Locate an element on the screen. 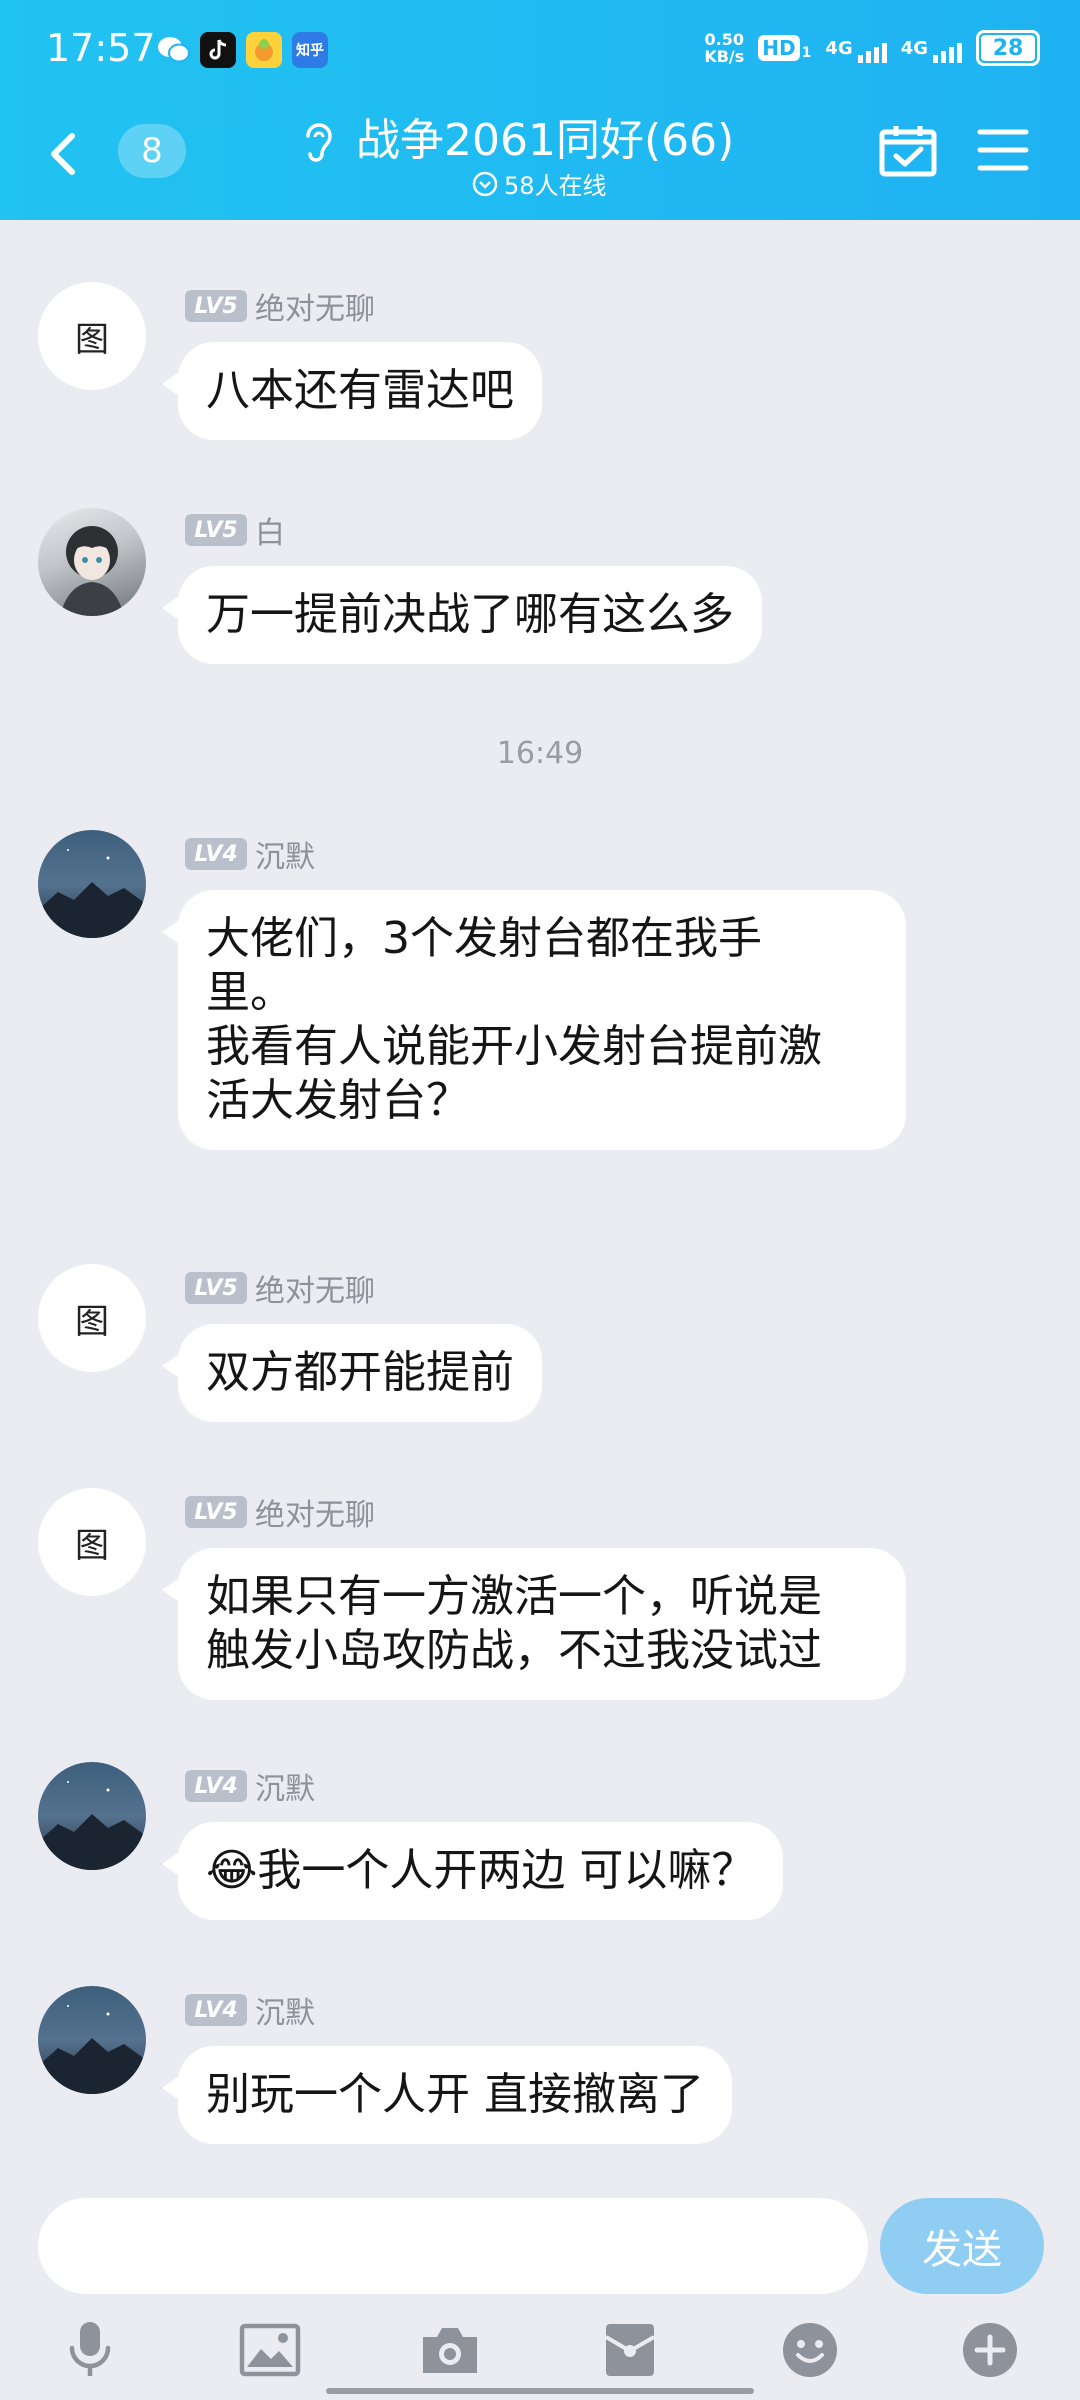  online-status: 58人在线 is located at coordinates (539, 183).